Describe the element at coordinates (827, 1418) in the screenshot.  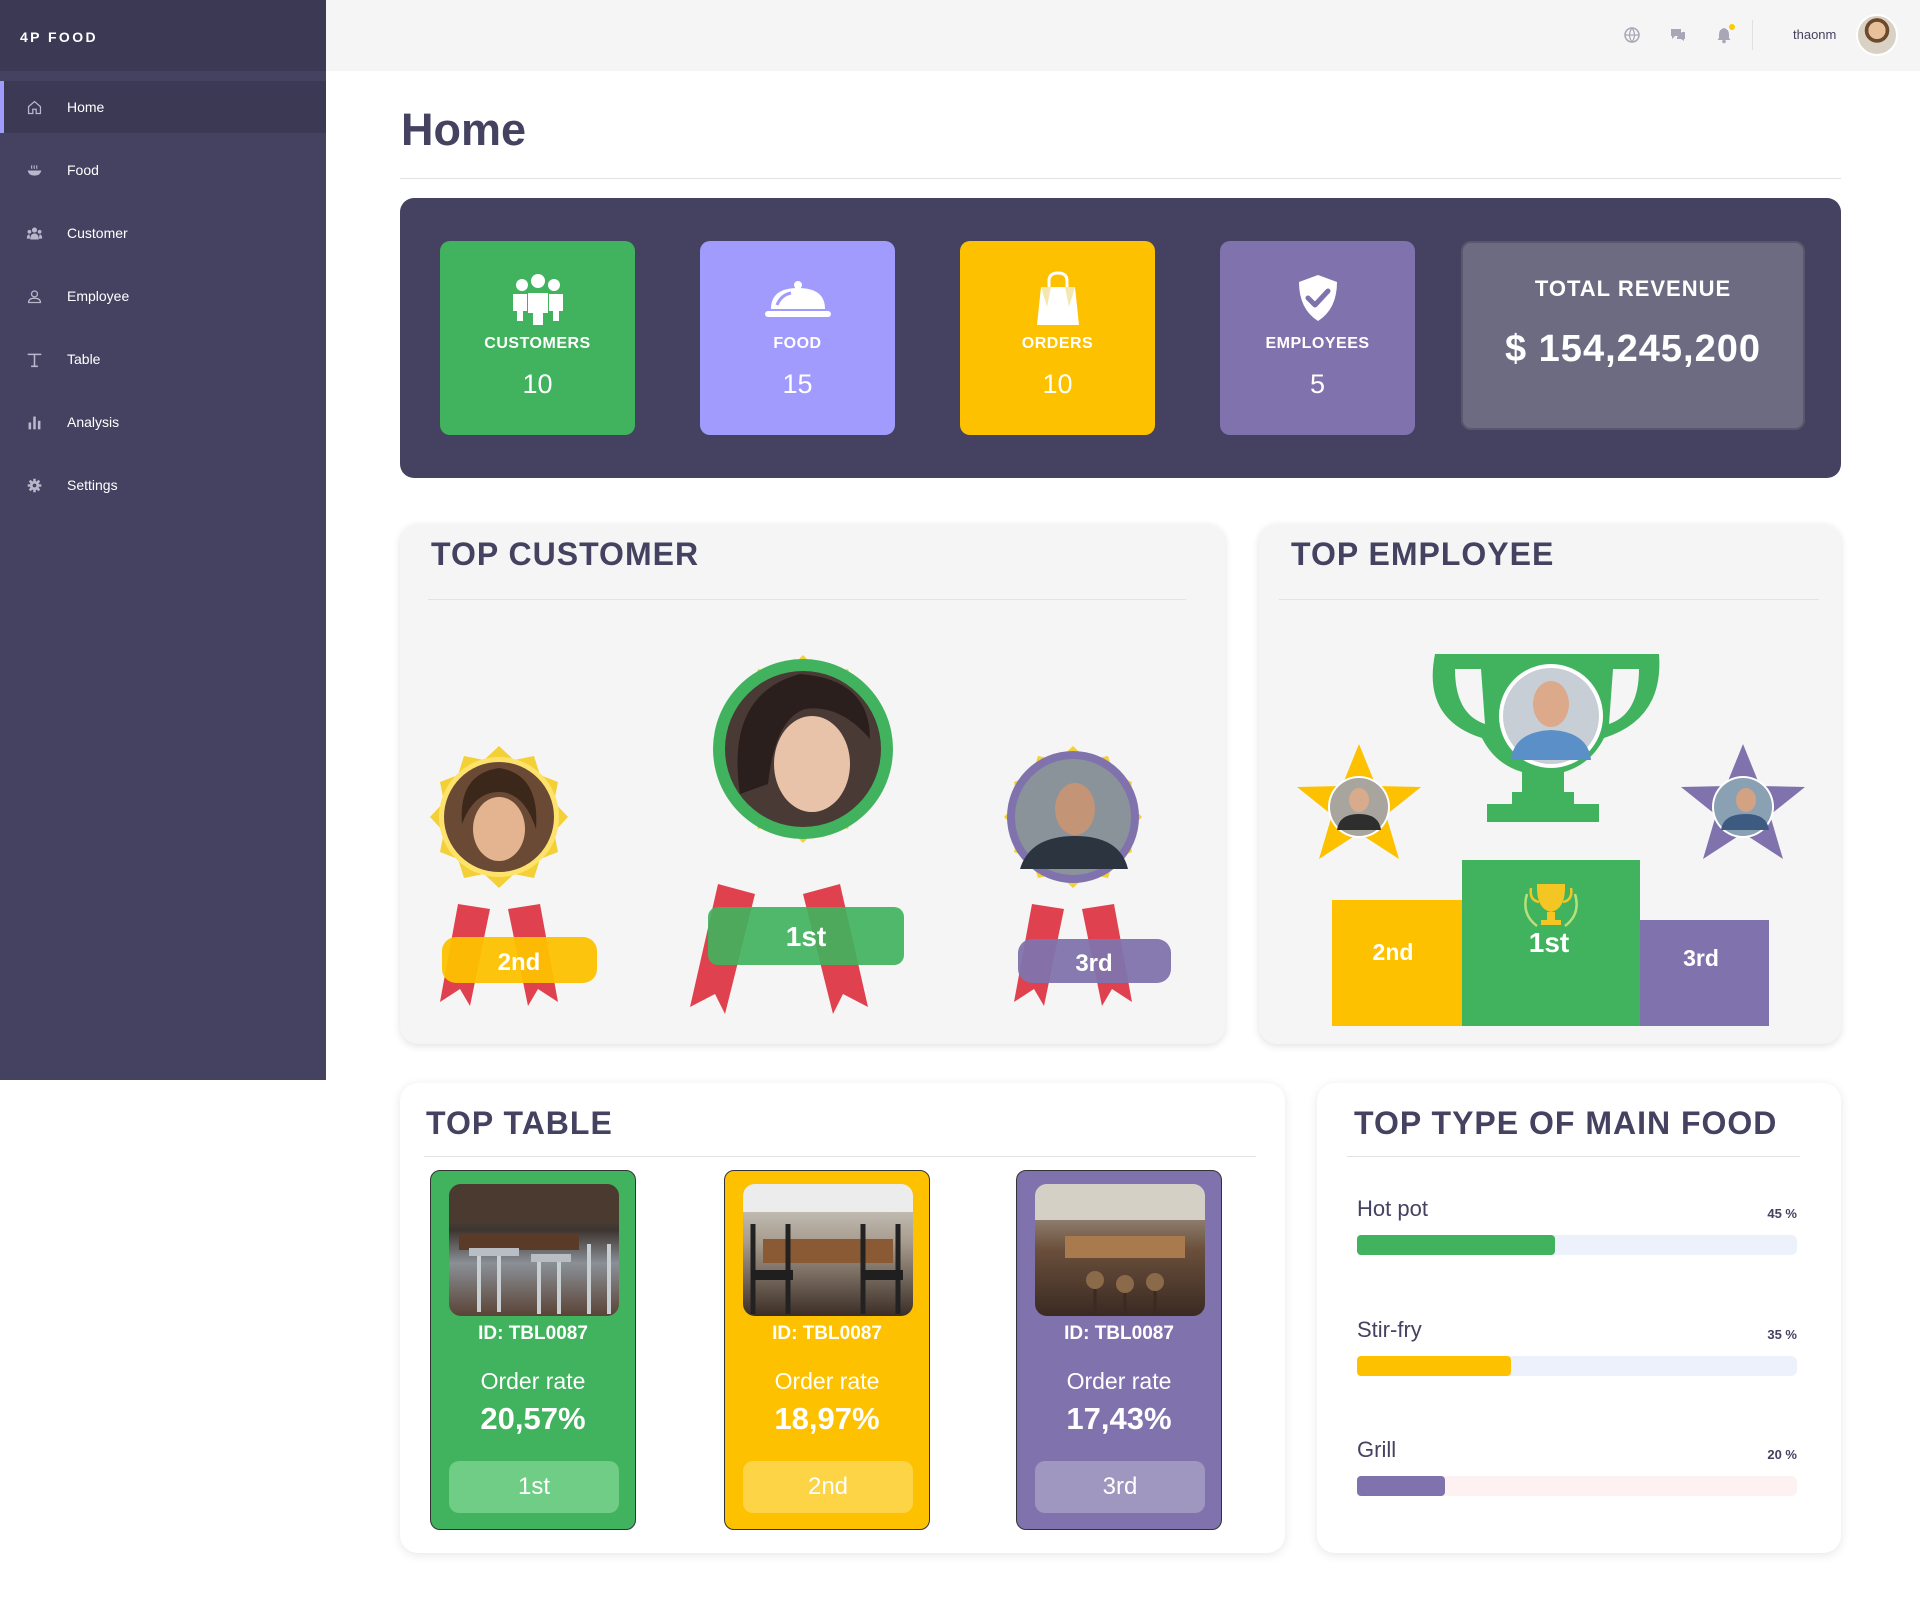
I see `order-rate-value: 18,97%` at that location.